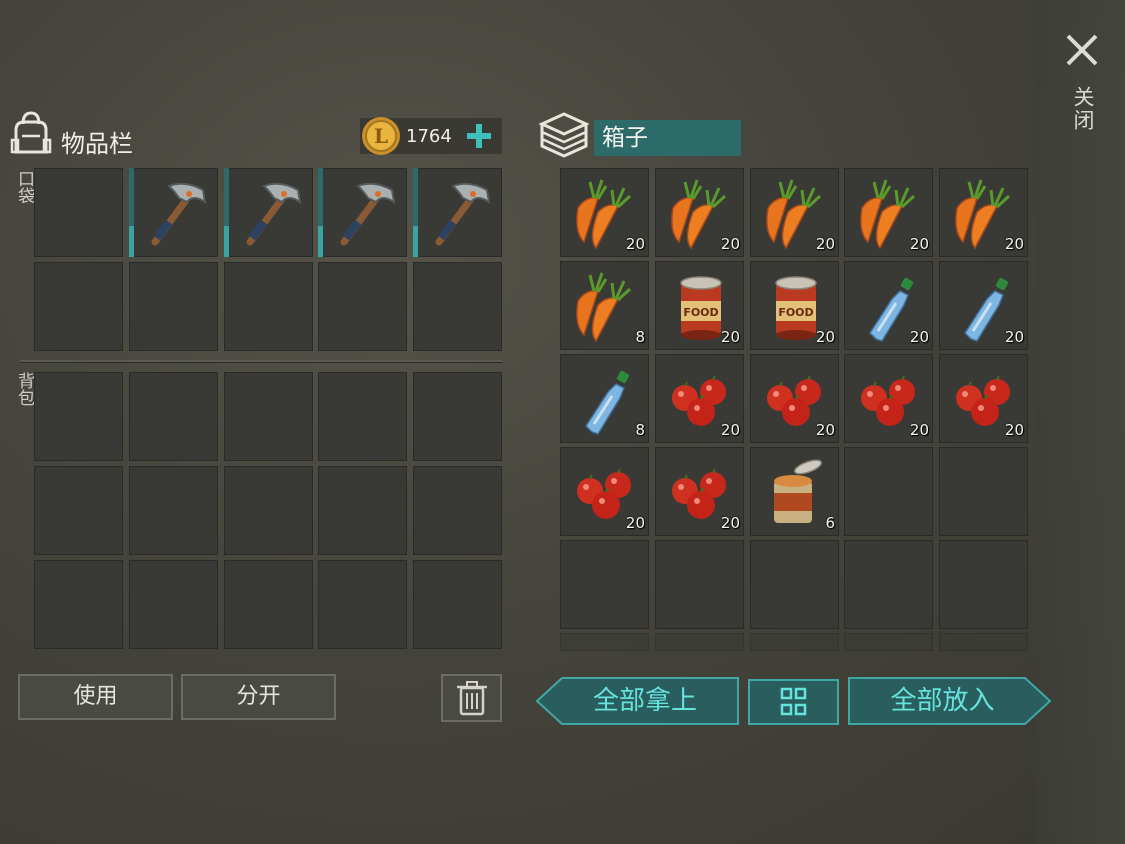  I want to click on sort-button, so click(793, 702).